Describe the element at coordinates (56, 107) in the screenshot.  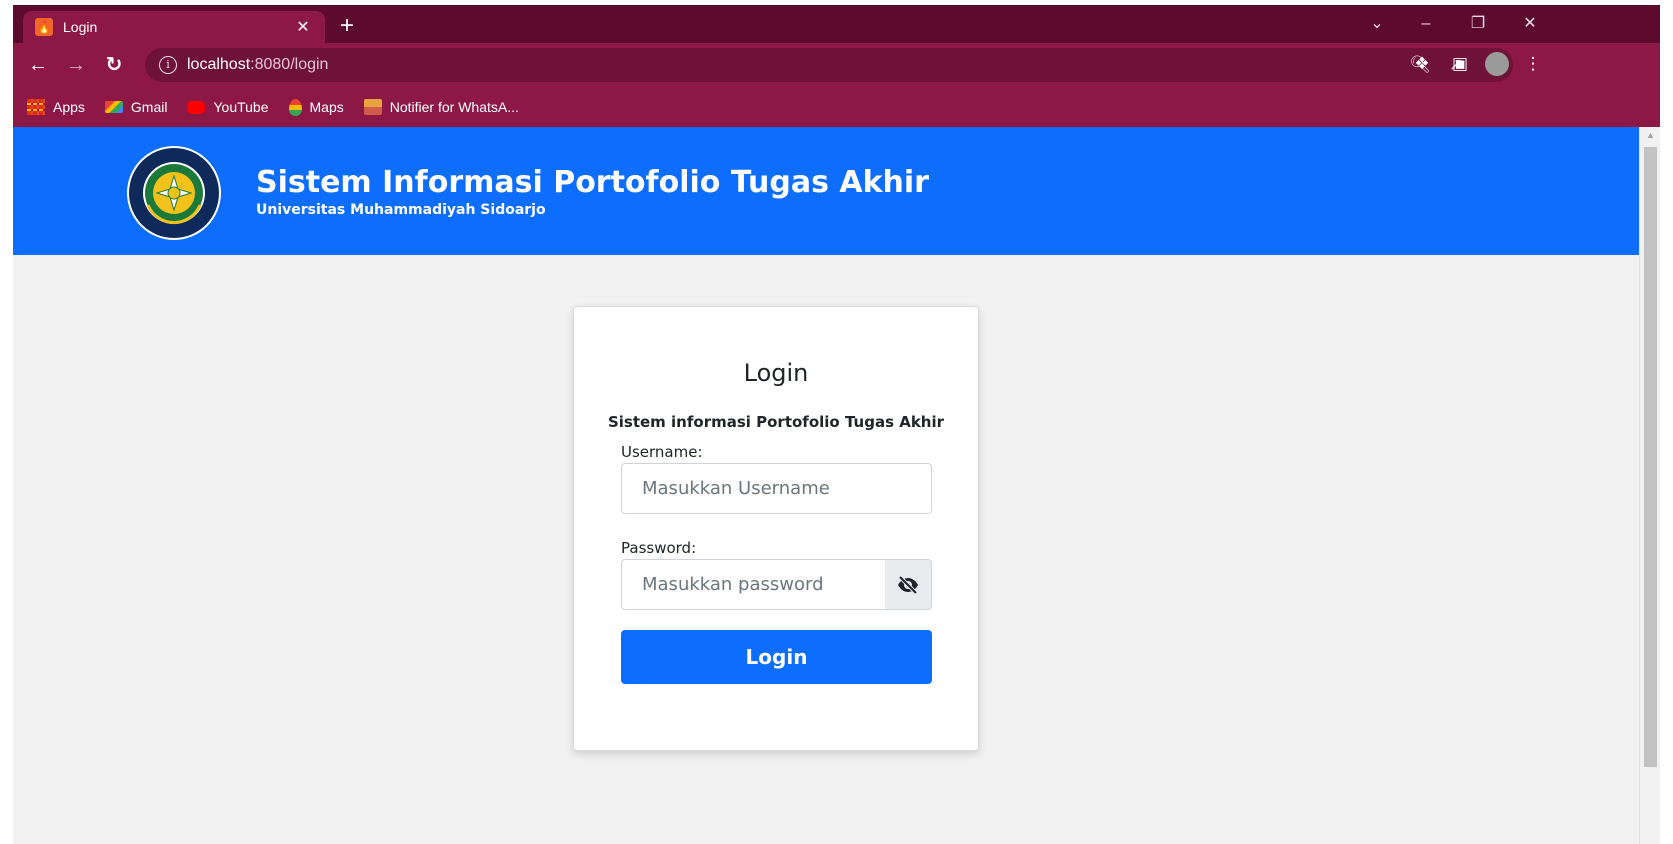
I see `bookmark-apps: Apps` at that location.